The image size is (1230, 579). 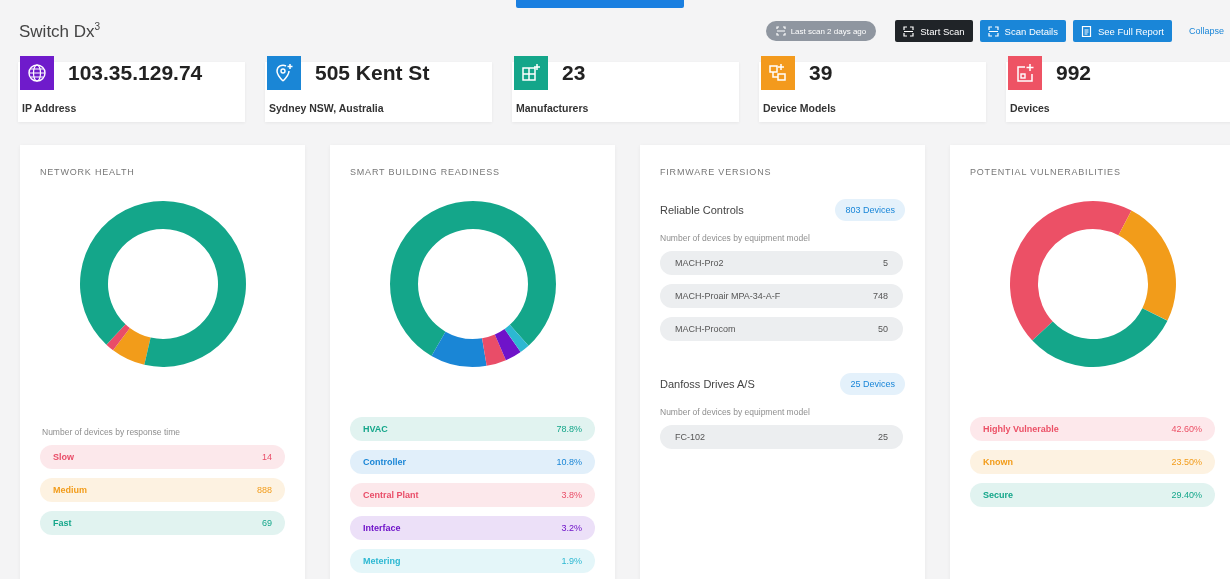 I want to click on scan-button: Start Scan, so click(x=934, y=31).